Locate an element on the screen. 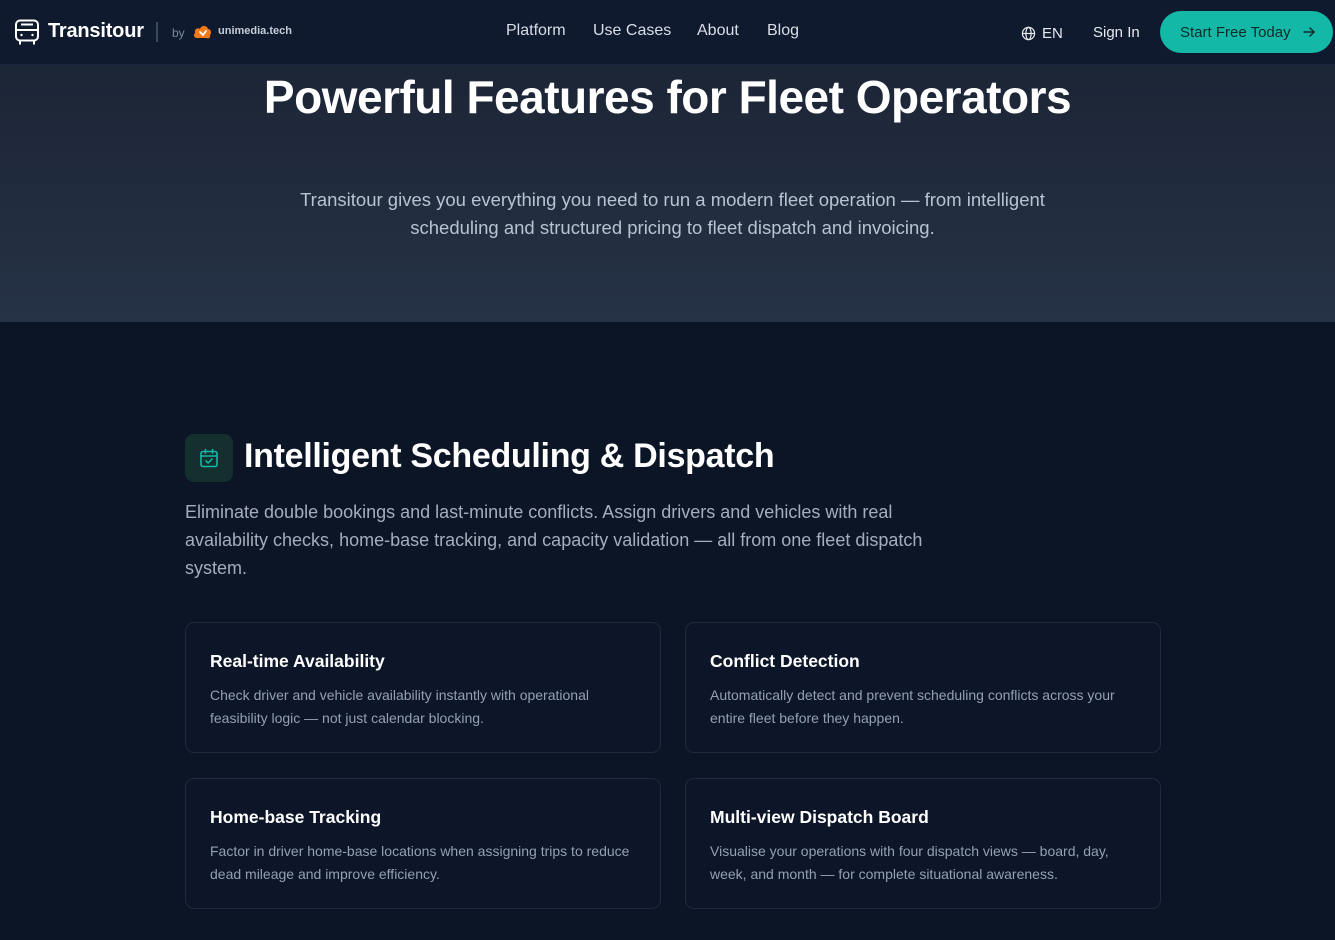 Image resolution: width=1335 pixels, height=940 pixels. bus-logo-icon is located at coordinates (27, 32).